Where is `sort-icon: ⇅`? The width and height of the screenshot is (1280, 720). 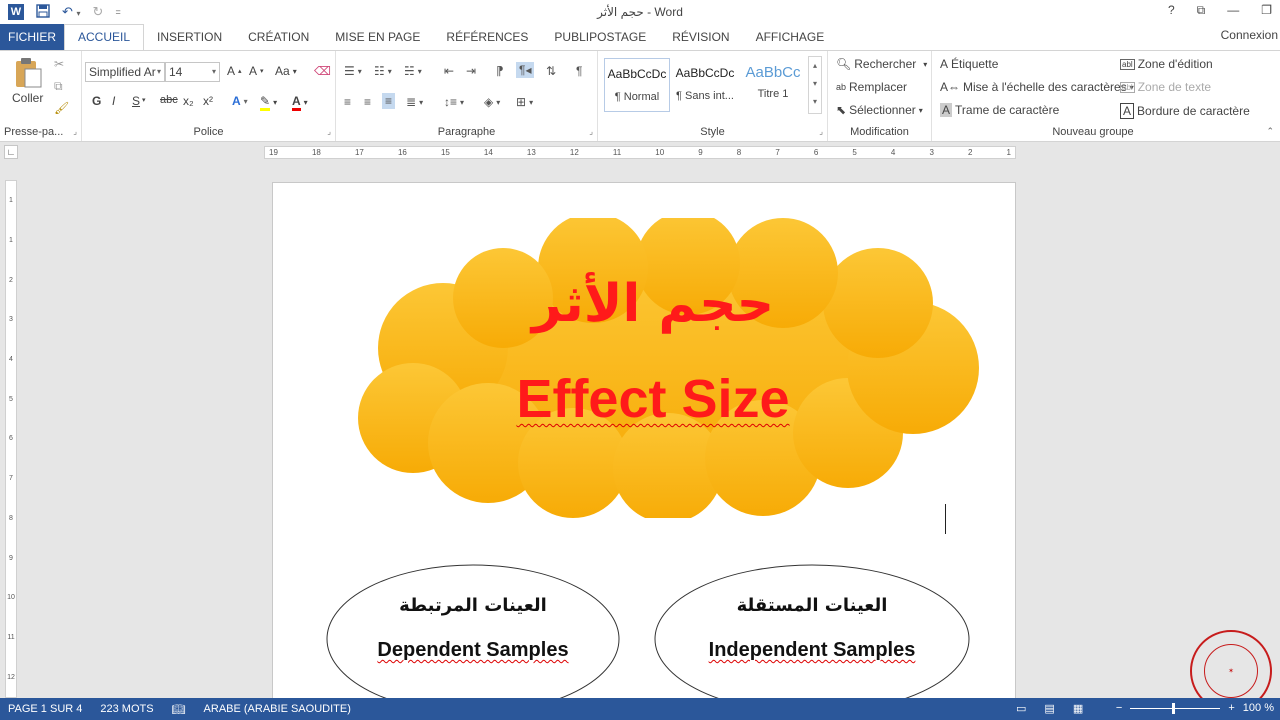
sort-icon: ⇅ is located at coordinates (551, 71).